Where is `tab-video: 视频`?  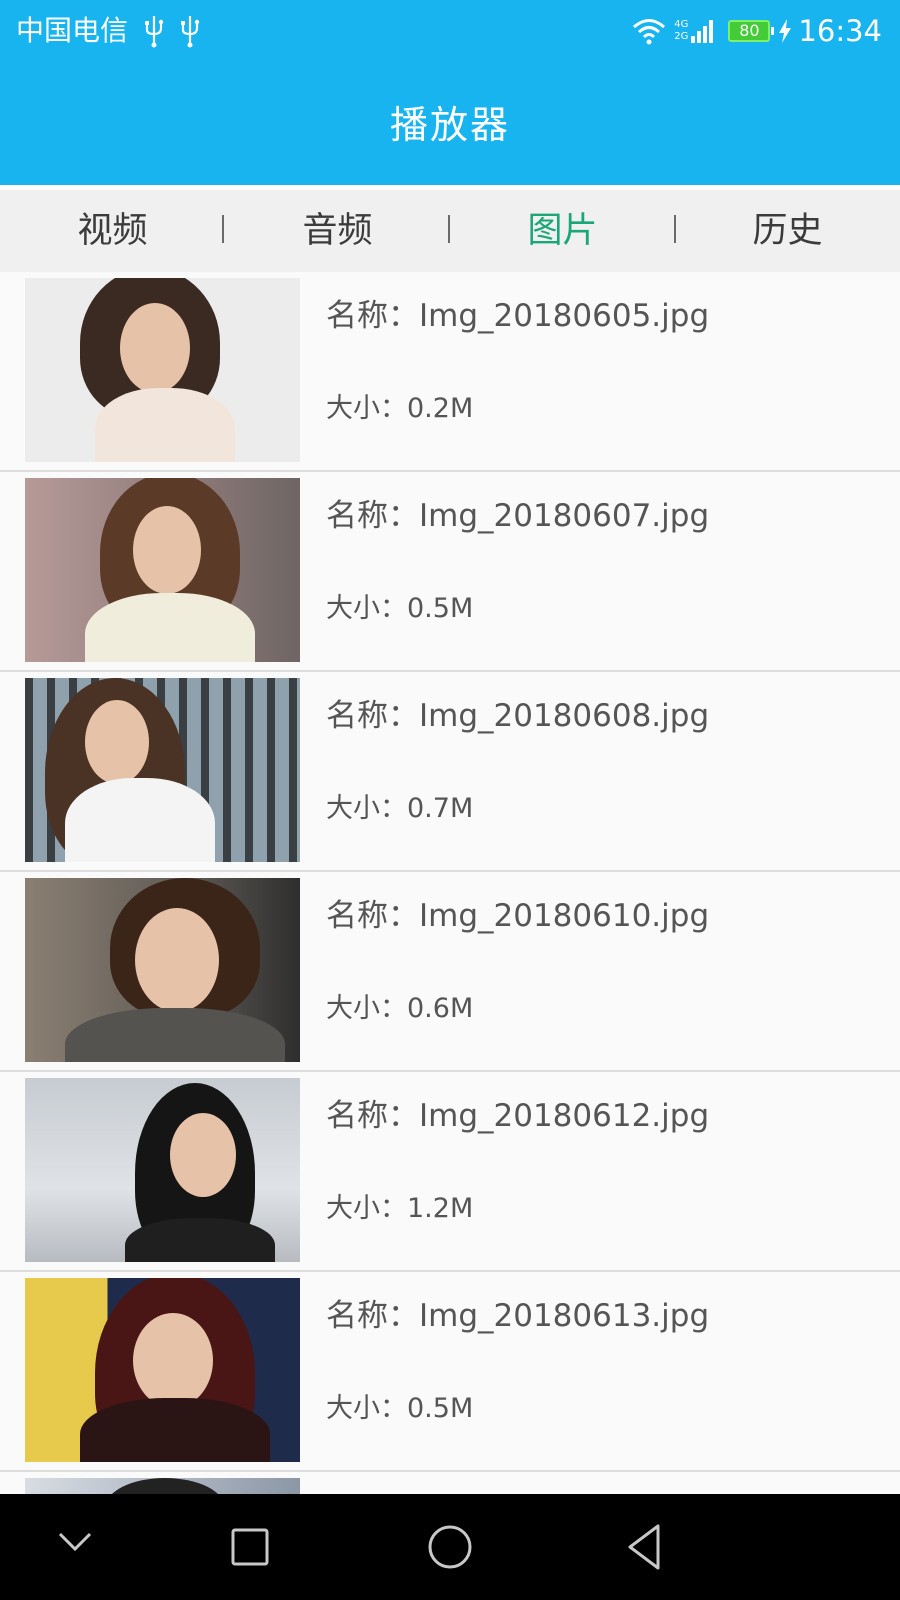
tab-video: 视频 is located at coordinates (112, 231).